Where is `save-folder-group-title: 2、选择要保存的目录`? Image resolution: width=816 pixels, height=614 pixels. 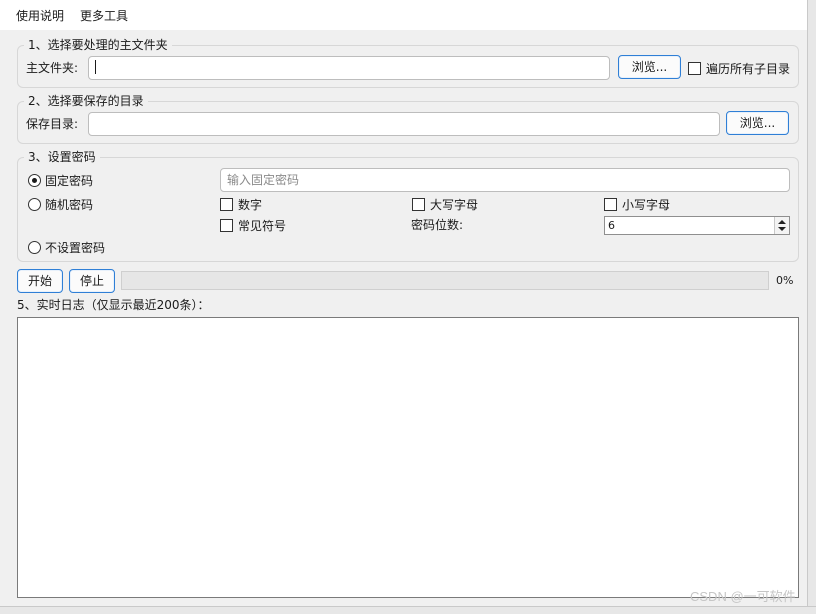 save-folder-group-title: 2、选择要保存的目录 is located at coordinates (86, 101).